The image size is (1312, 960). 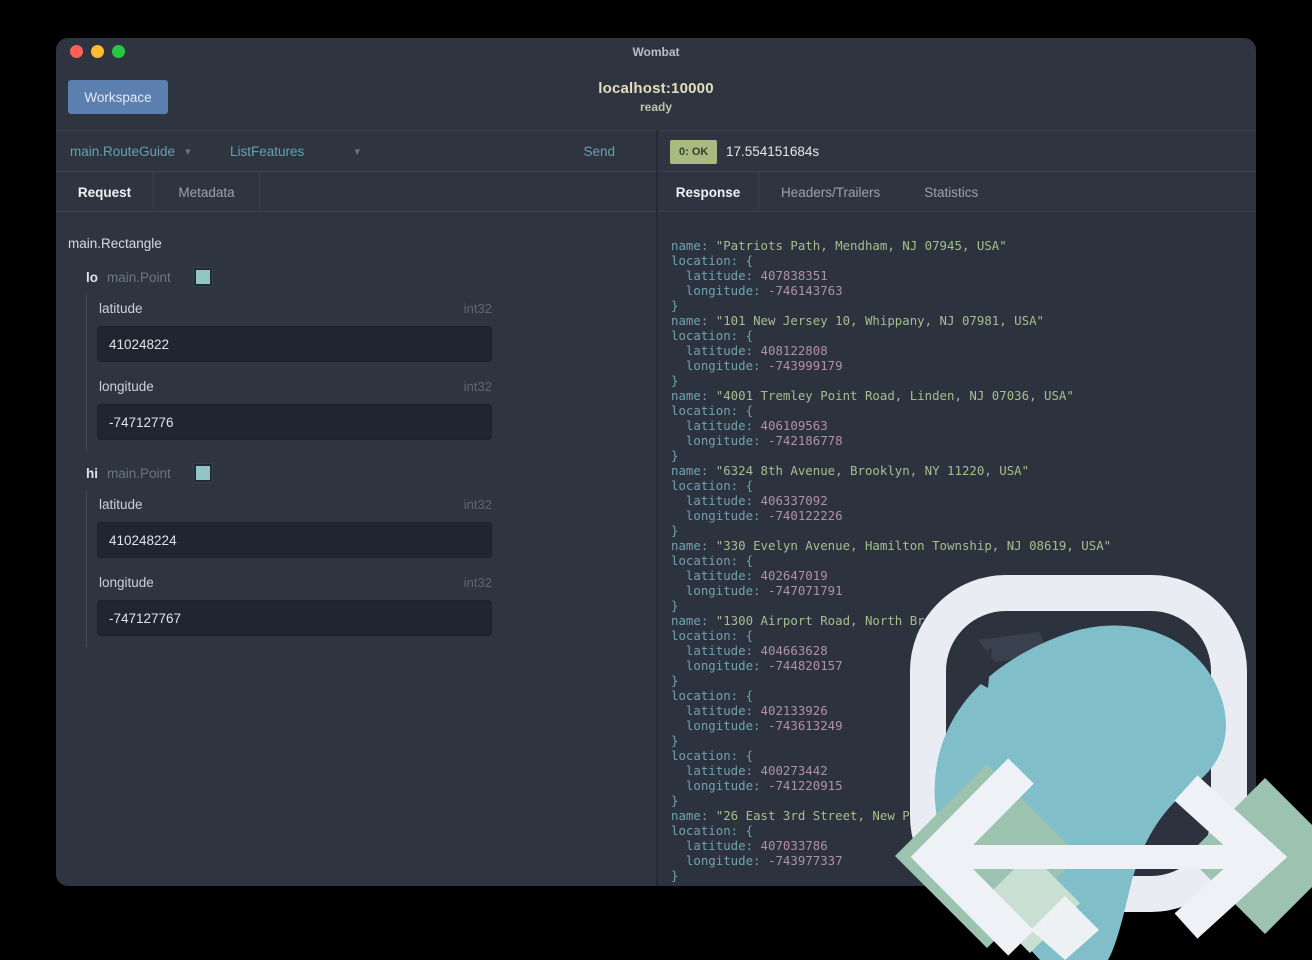 I want to click on field-name: hi, so click(x=92, y=473).